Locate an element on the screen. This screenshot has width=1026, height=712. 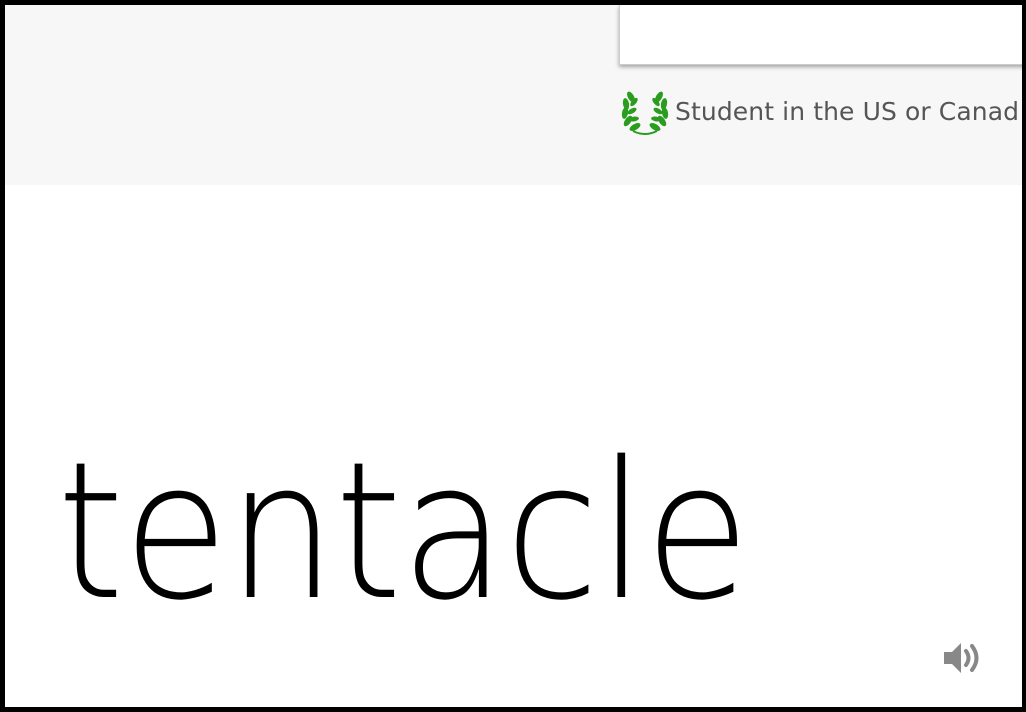
audio-play-button is located at coordinates (964, 658).